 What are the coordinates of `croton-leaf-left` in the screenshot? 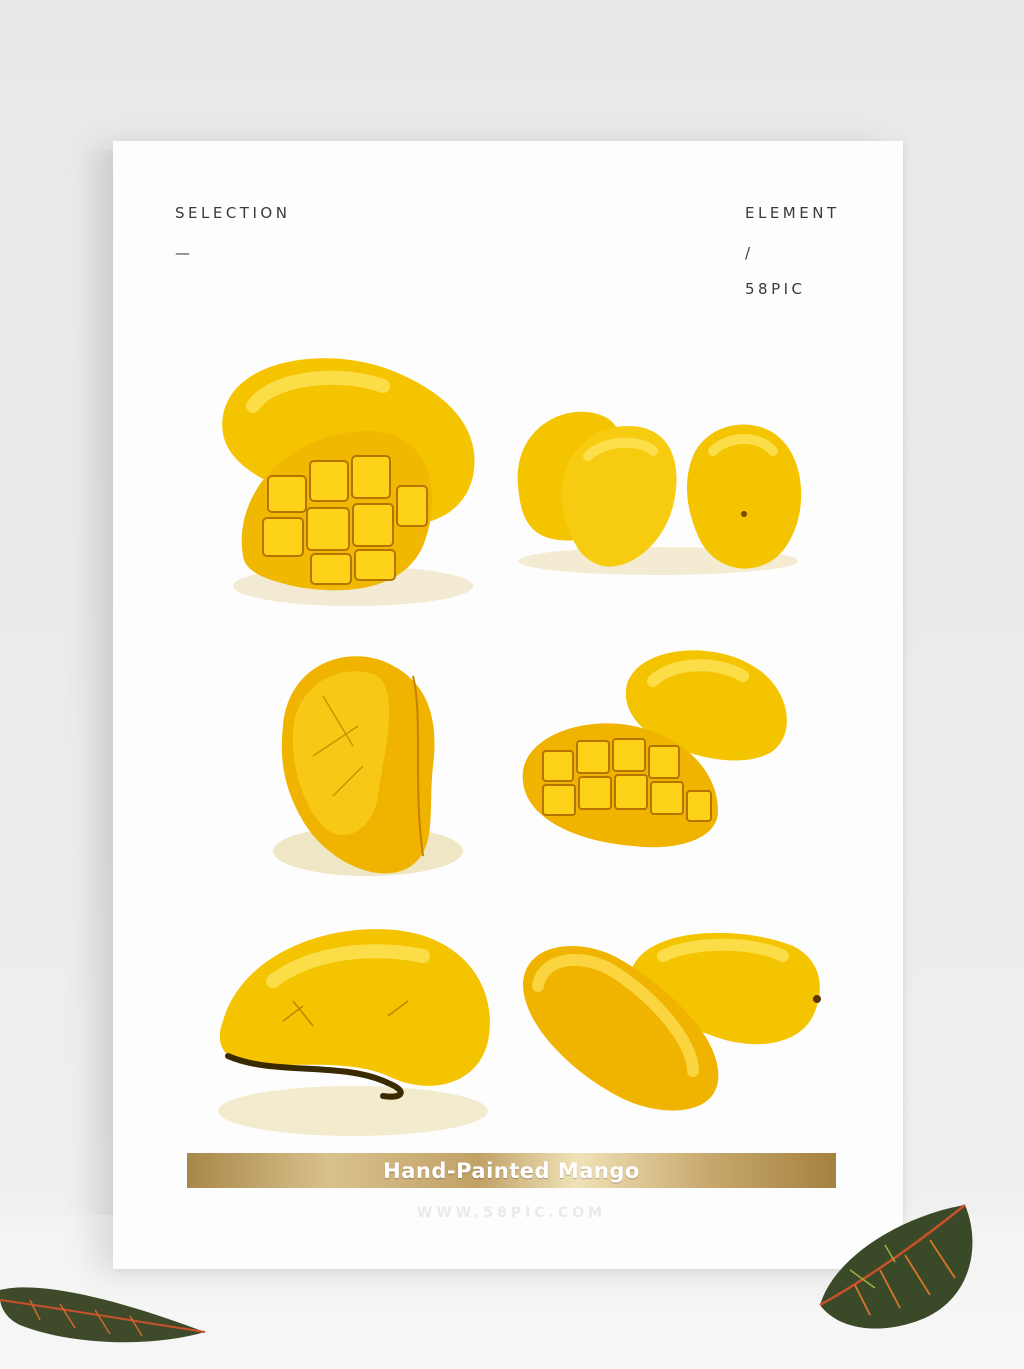 It's located at (105, 1310).